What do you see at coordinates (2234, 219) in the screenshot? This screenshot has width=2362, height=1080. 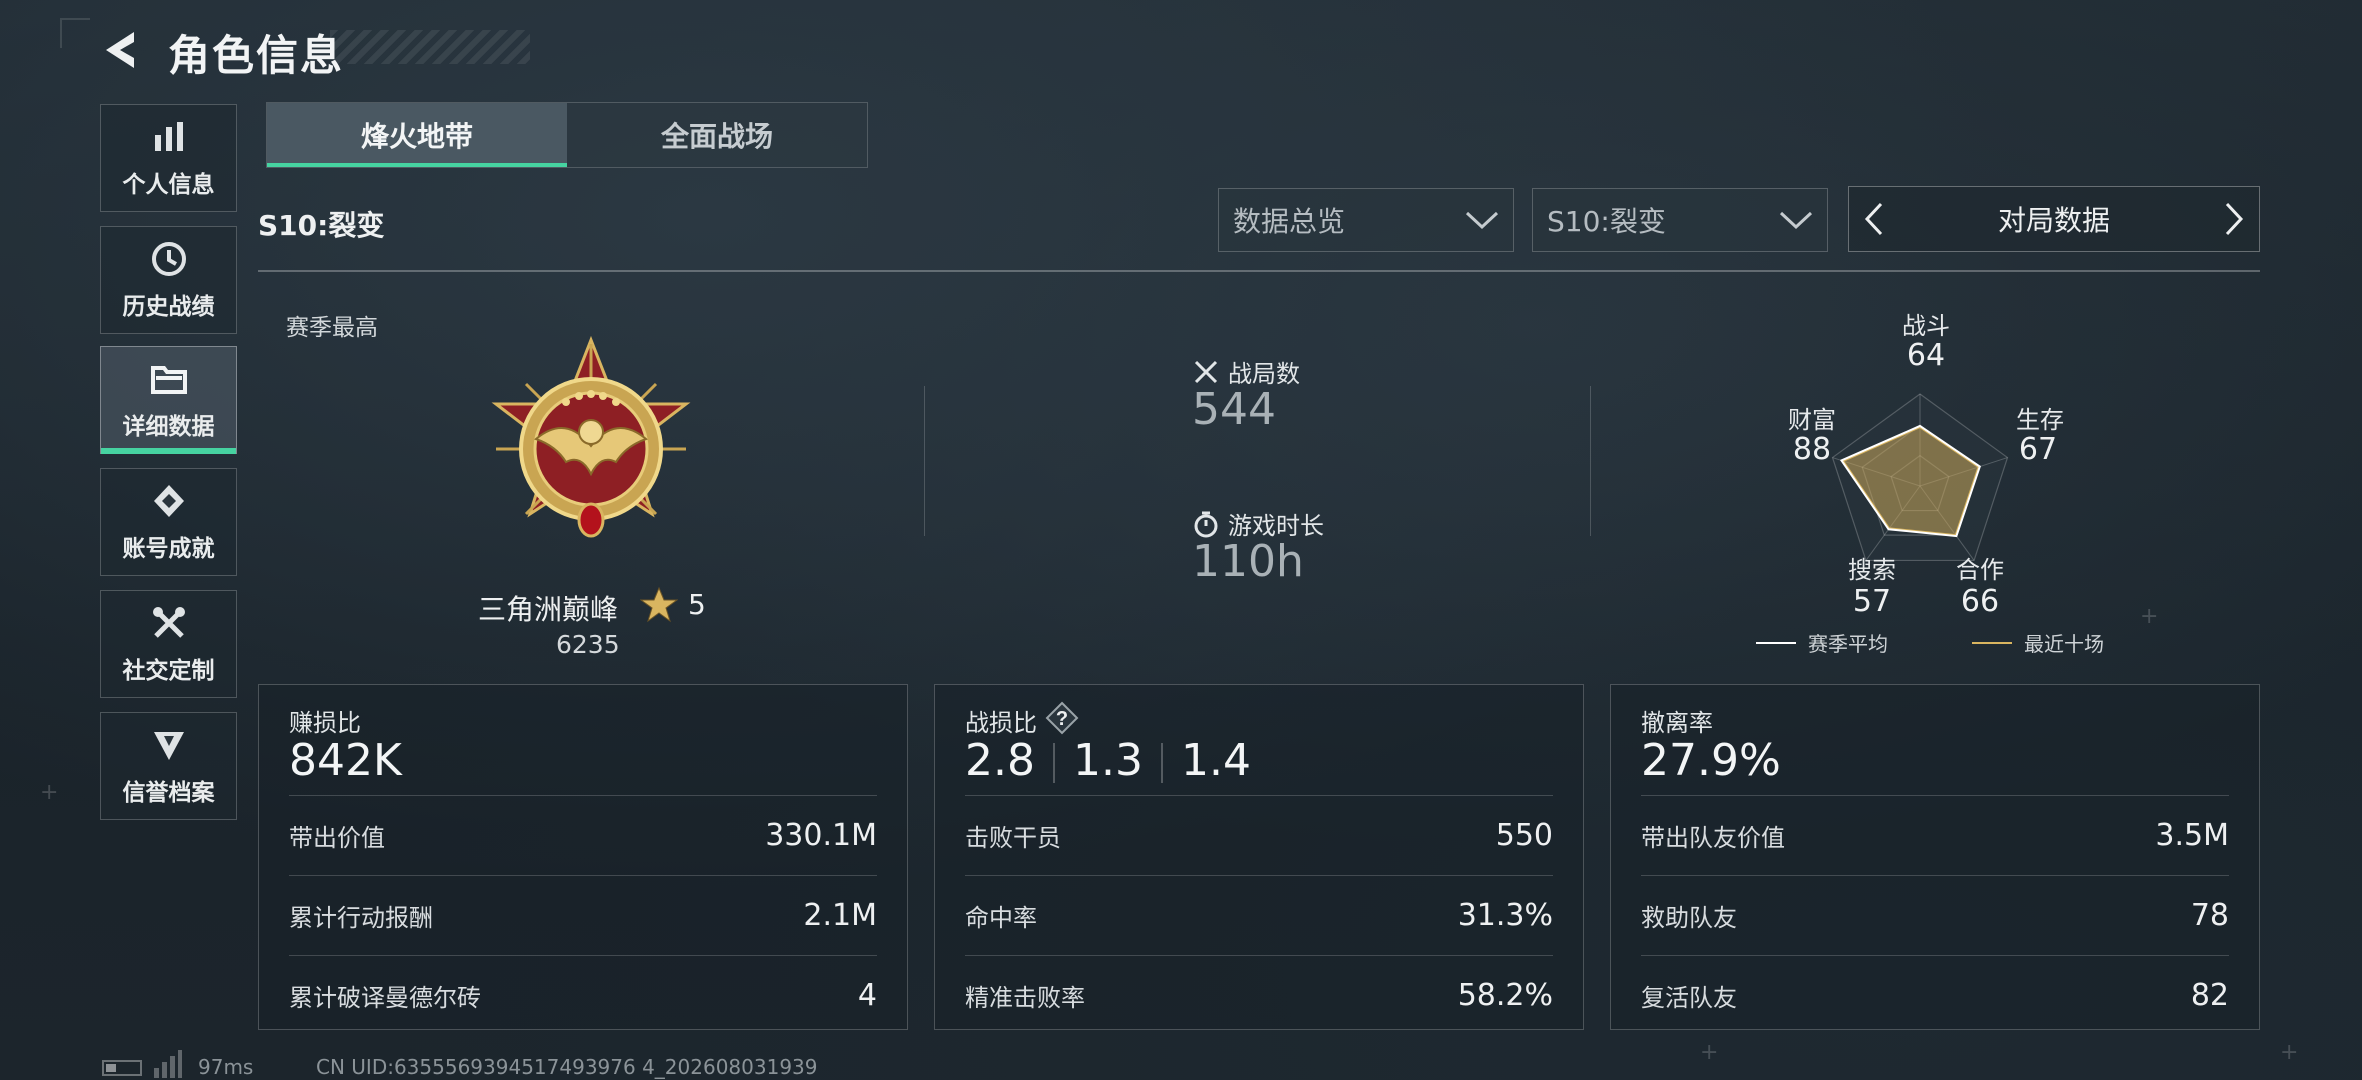 I see `chevron-right-icon` at bounding box center [2234, 219].